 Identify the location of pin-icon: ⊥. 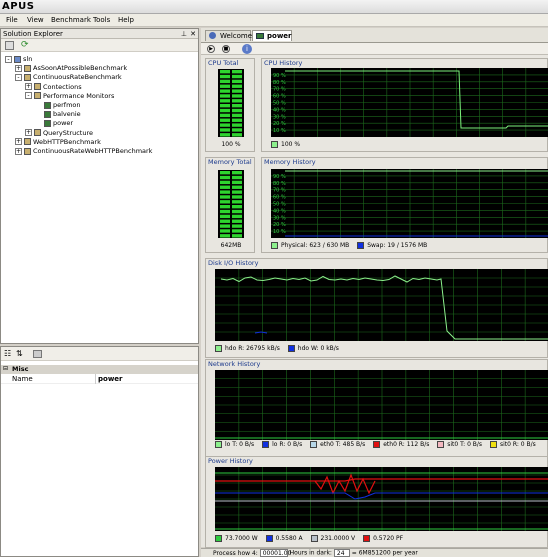
(184, 34).